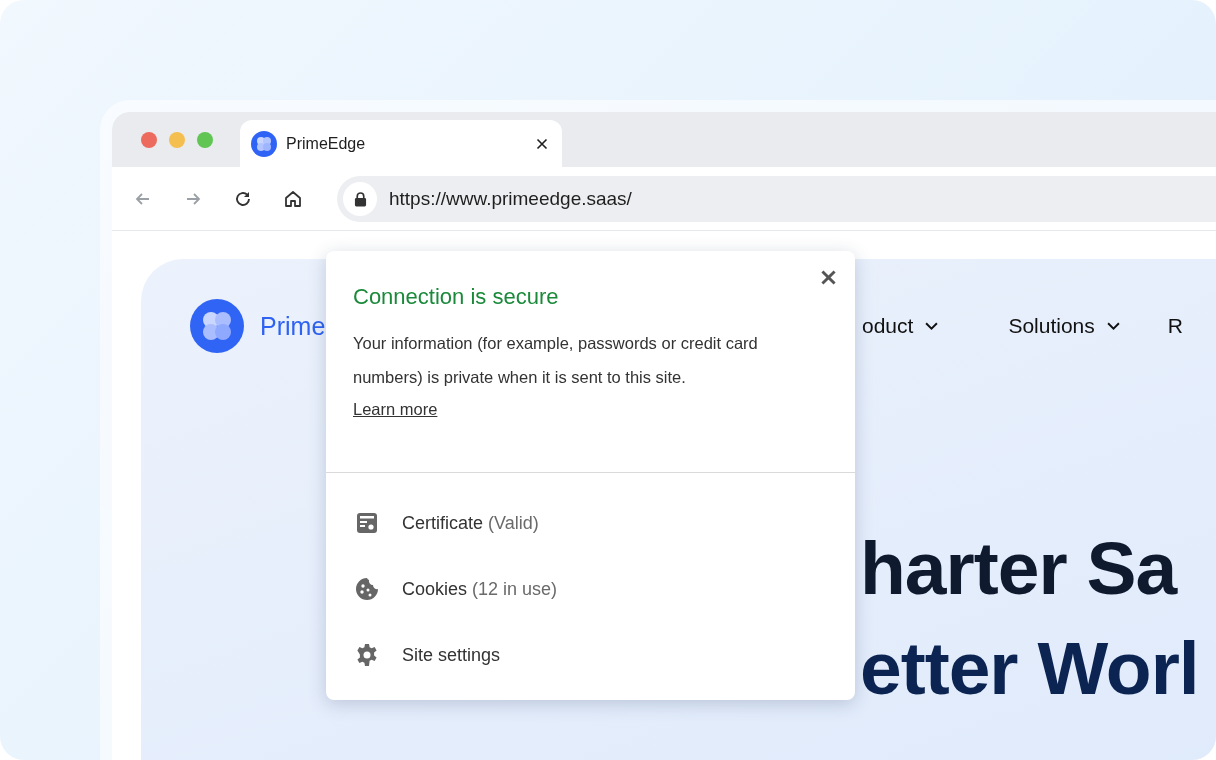 Image resolution: width=1216 pixels, height=760 pixels. I want to click on browser-tab: PrimeEdge, so click(401, 143).